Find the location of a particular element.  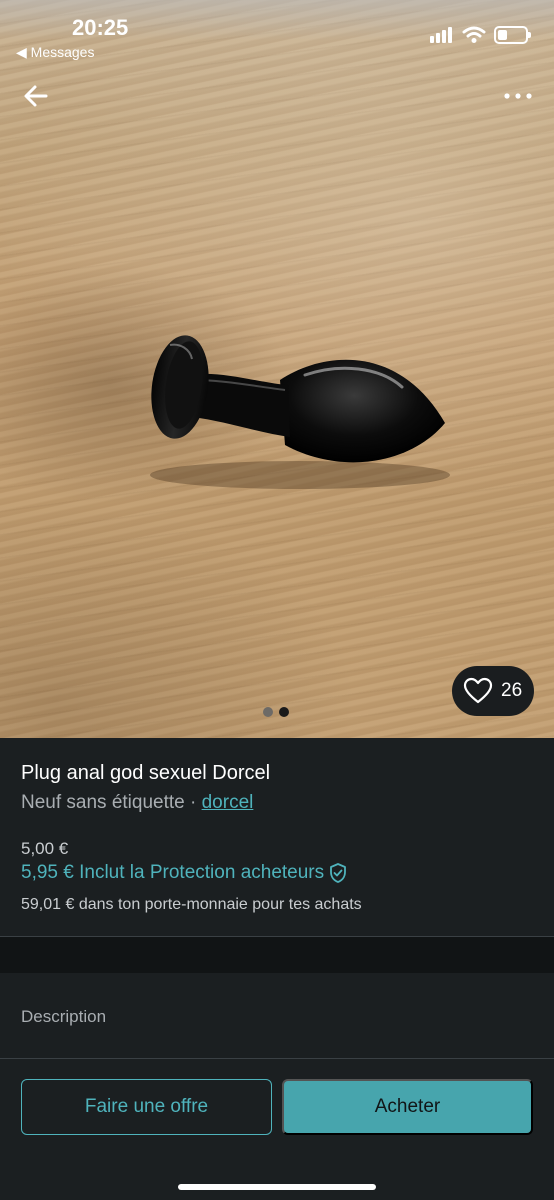

make-offer-button: Faire une offre is located at coordinates (146, 1107).